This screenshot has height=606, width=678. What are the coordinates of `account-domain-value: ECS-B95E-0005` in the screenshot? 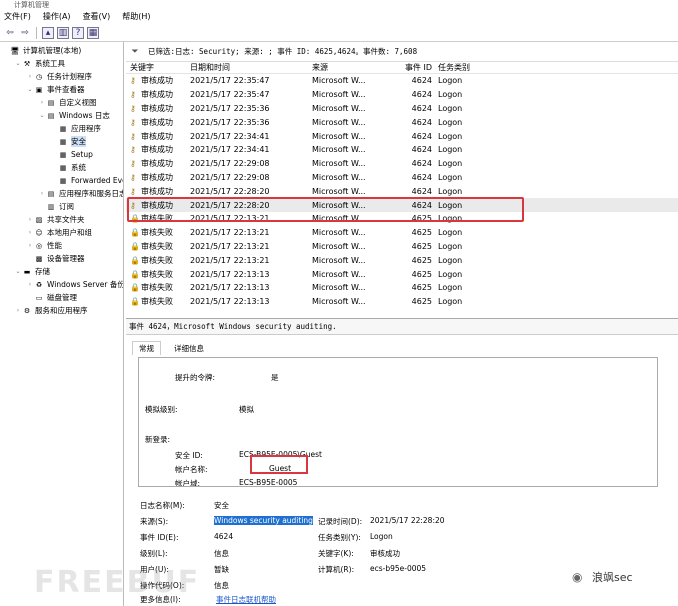 It's located at (268, 482).